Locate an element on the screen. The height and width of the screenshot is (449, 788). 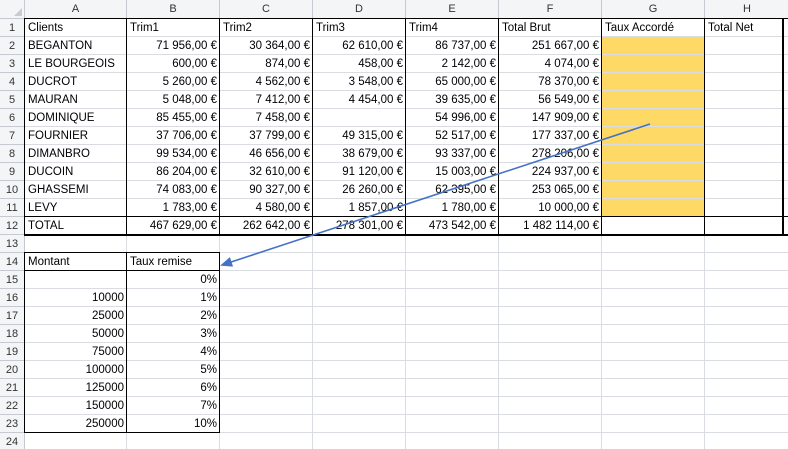
cell: Trim1 is located at coordinates (173, 28).